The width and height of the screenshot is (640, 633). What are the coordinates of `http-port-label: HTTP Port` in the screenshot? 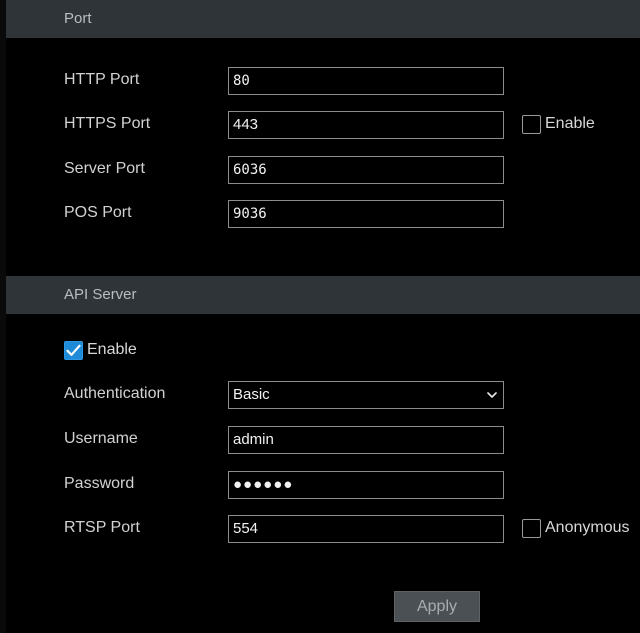 It's located at (102, 79).